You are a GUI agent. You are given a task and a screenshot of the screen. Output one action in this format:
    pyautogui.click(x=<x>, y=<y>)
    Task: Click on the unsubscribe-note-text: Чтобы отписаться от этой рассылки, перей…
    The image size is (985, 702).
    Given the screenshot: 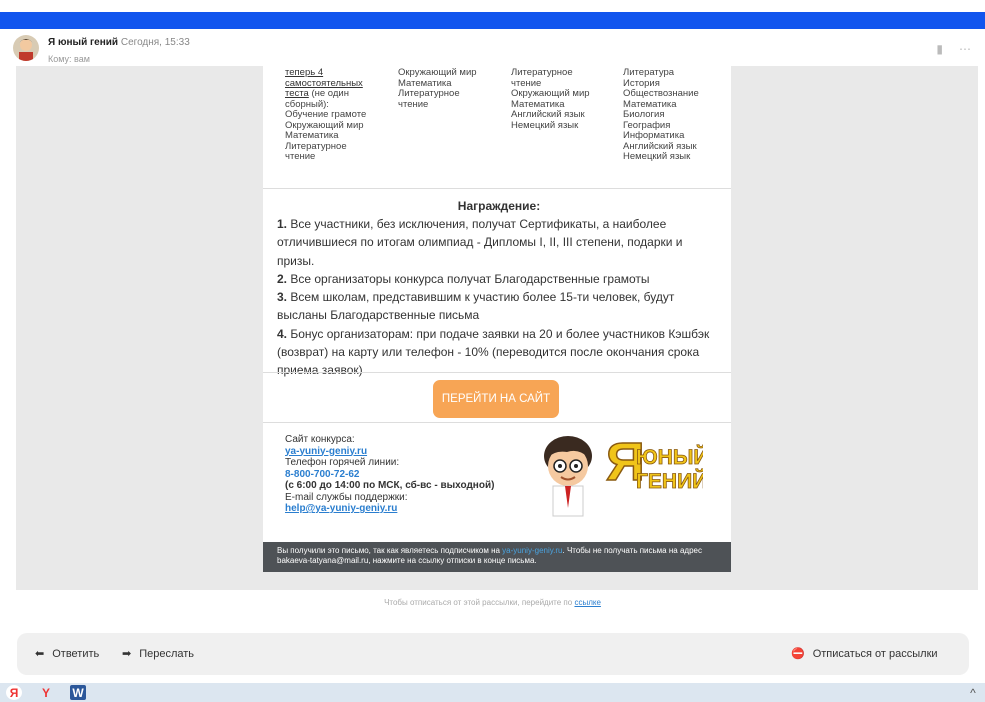 What is the action you would take?
    pyautogui.click(x=478, y=602)
    